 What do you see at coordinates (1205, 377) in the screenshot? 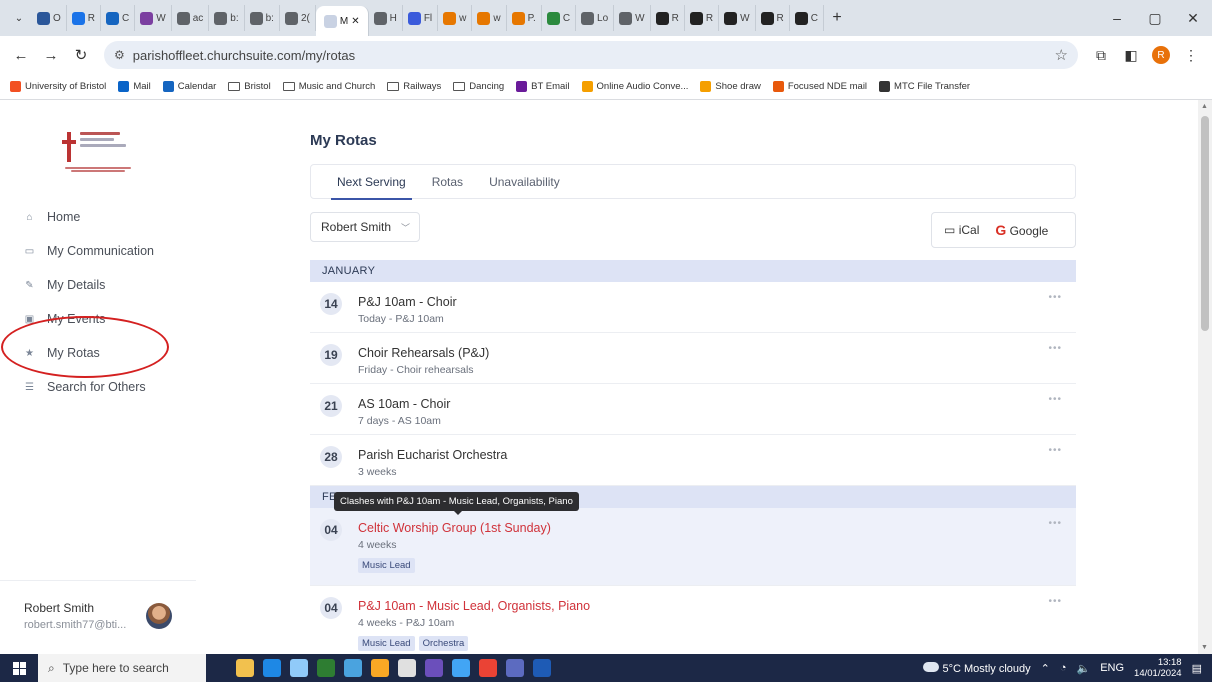
I see `page-scrollbar: ▲ ▼` at bounding box center [1205, 377].